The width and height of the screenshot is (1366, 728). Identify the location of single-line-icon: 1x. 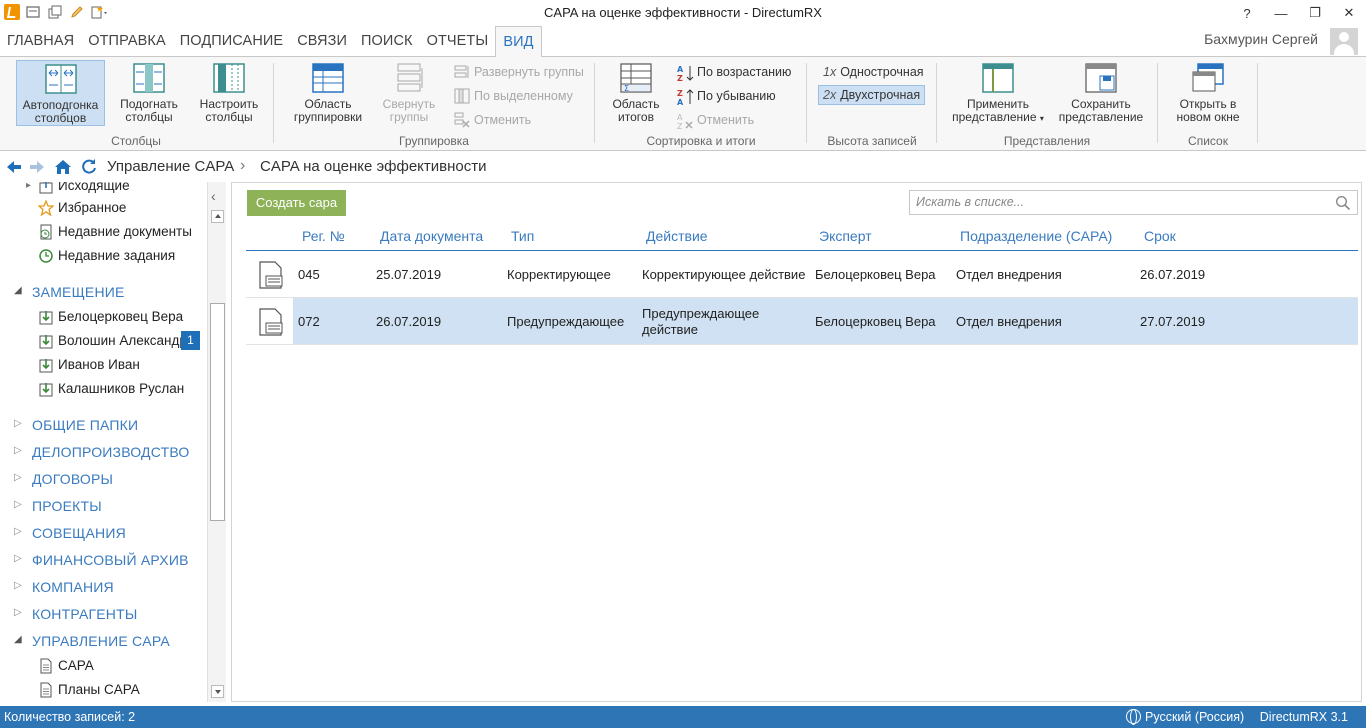
(830, 72).